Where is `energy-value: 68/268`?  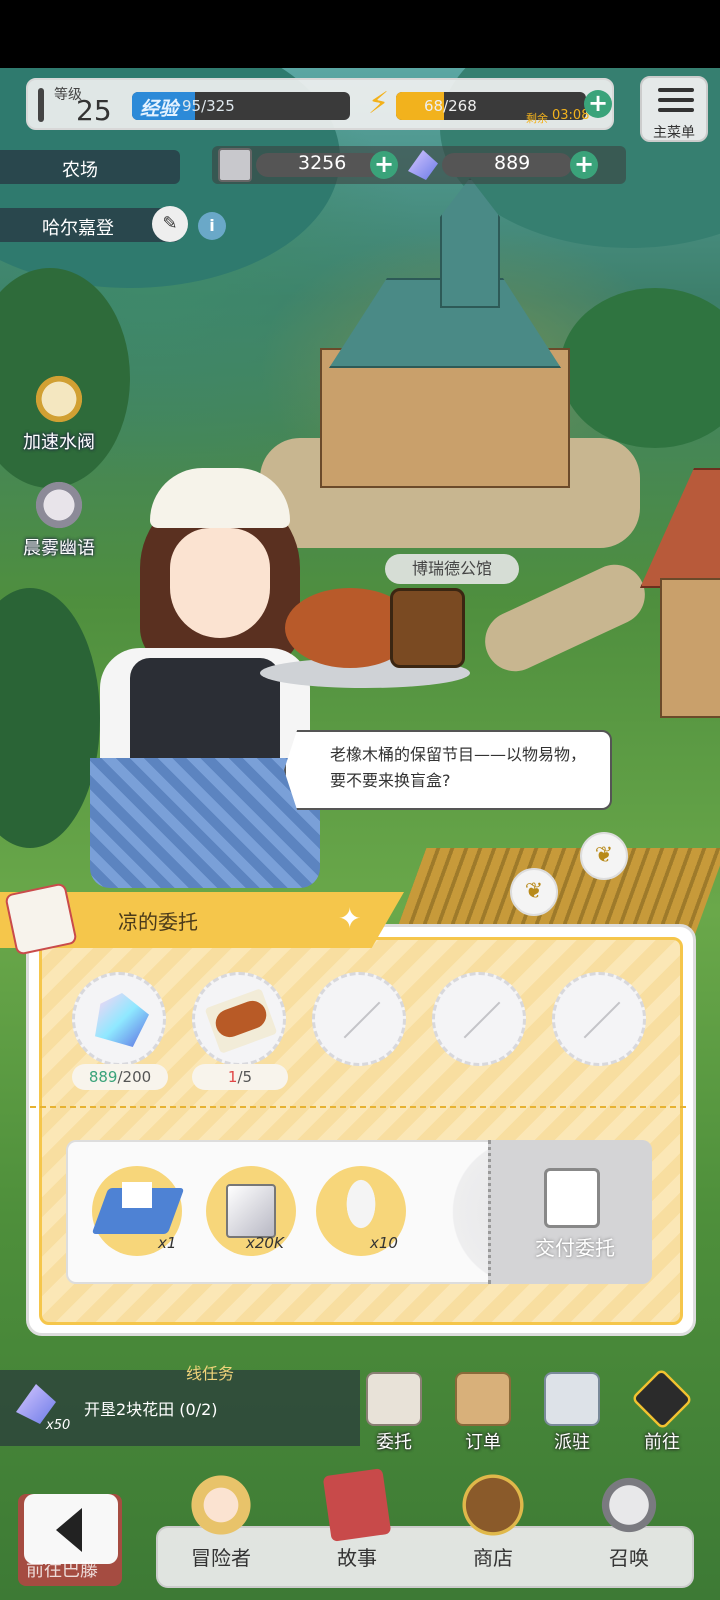
energy-value: 68/268 is located at coordinates (450, 106).